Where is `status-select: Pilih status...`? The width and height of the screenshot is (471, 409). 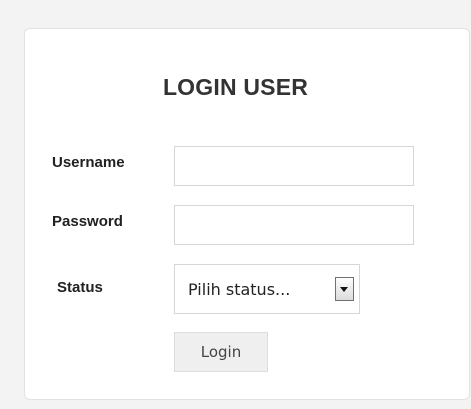
status-select: Pilih status... is located at coordinates (267, 289).